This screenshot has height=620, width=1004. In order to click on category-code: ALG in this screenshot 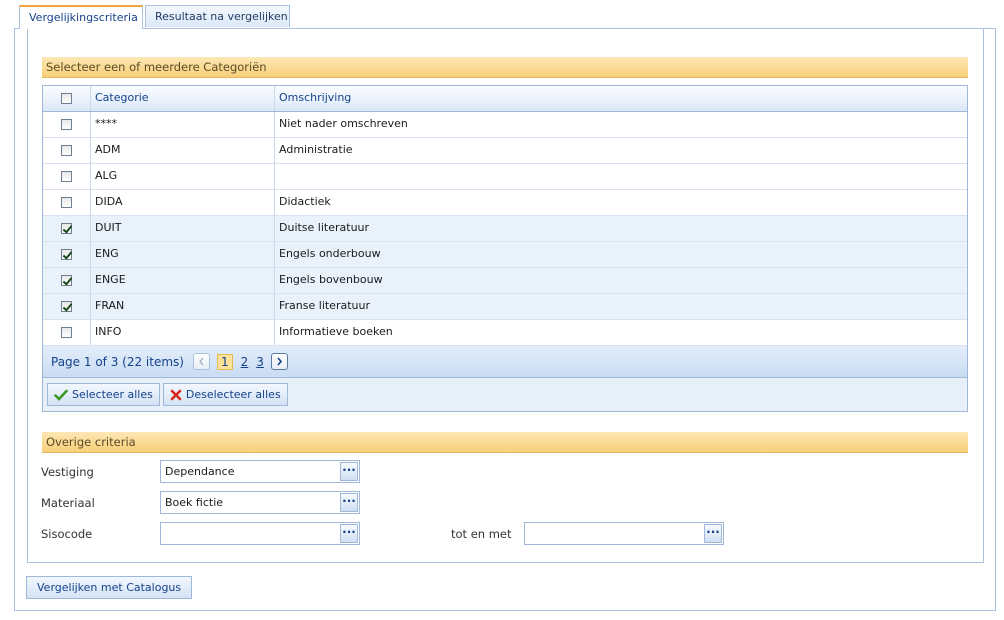, I will do `click(183, 176)`.